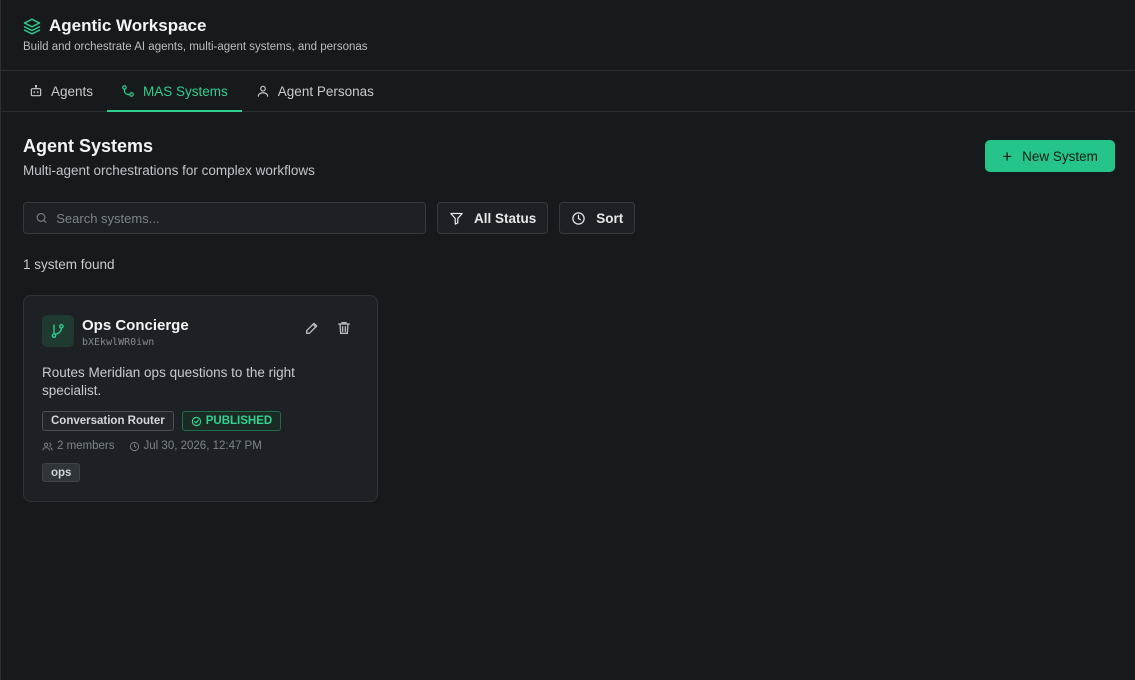 This screenshot has height=680, width=1135. What do you see at coordinates (610, 218) in the screenshot?
I see `sort-label: Sort` at bounding box center [610, 218].